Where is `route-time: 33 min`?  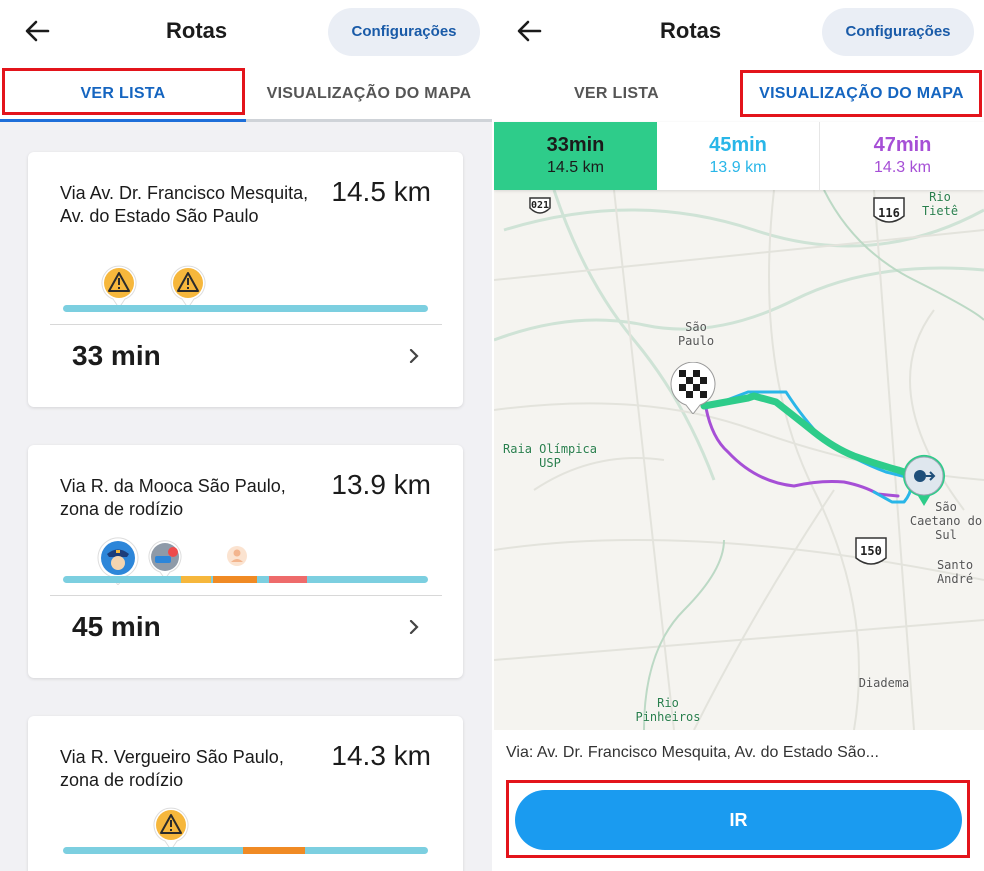
route-time: 33 min is located at coordinates (116, 355).